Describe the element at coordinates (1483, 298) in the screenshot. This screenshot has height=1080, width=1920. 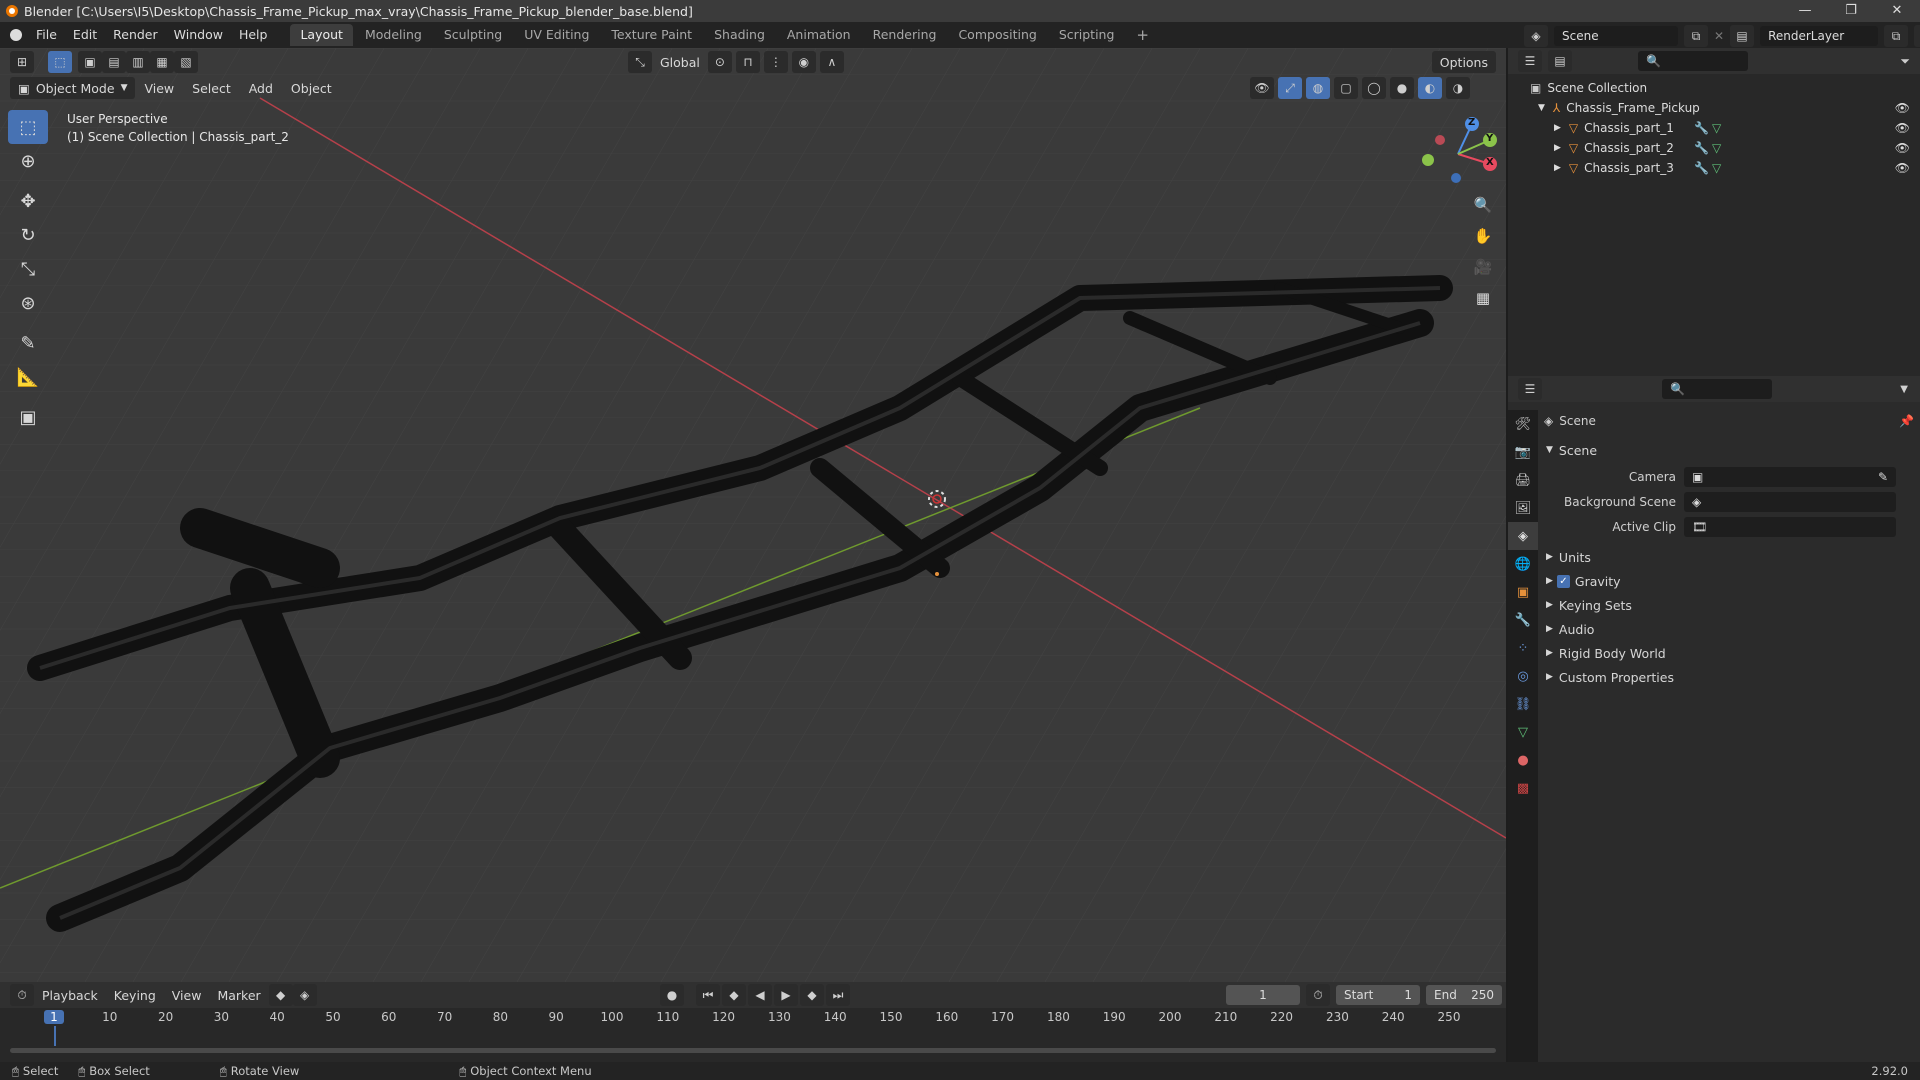
I see `perspective-toggle-icon: ▦` at that location.